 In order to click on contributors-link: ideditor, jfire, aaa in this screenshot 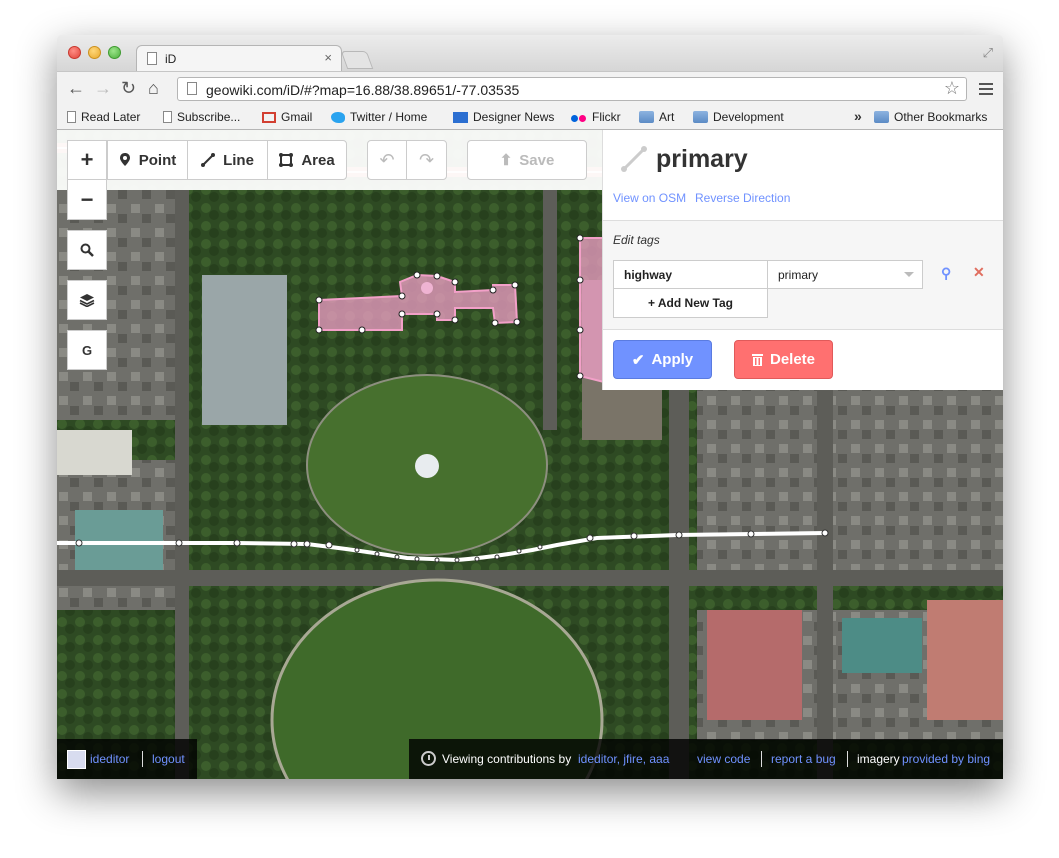, I will do `click(623, 759)`.